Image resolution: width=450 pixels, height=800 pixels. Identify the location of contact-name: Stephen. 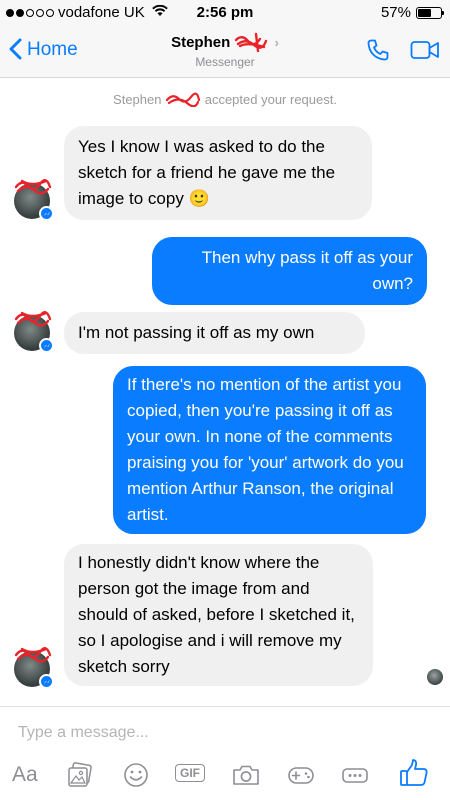
(201, 42).